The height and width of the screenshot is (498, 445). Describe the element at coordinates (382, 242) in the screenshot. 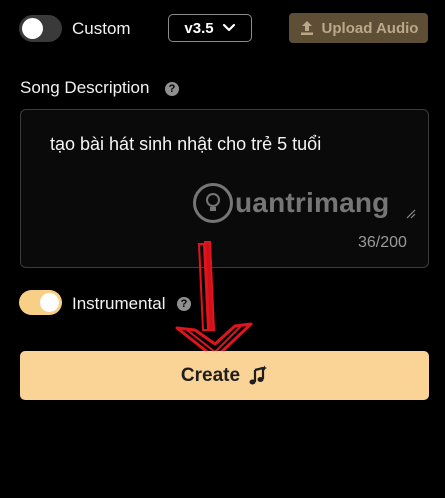

I see `character-count: 36/200` at that location.